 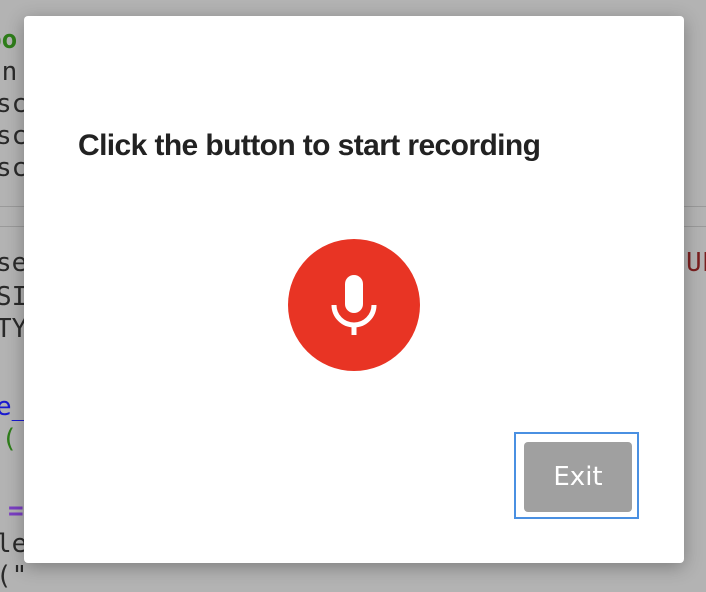 What do you see at coordinates (578, 477) in the screenshot?
I see `exit-button: Exit` at bounding box center [578, 477].